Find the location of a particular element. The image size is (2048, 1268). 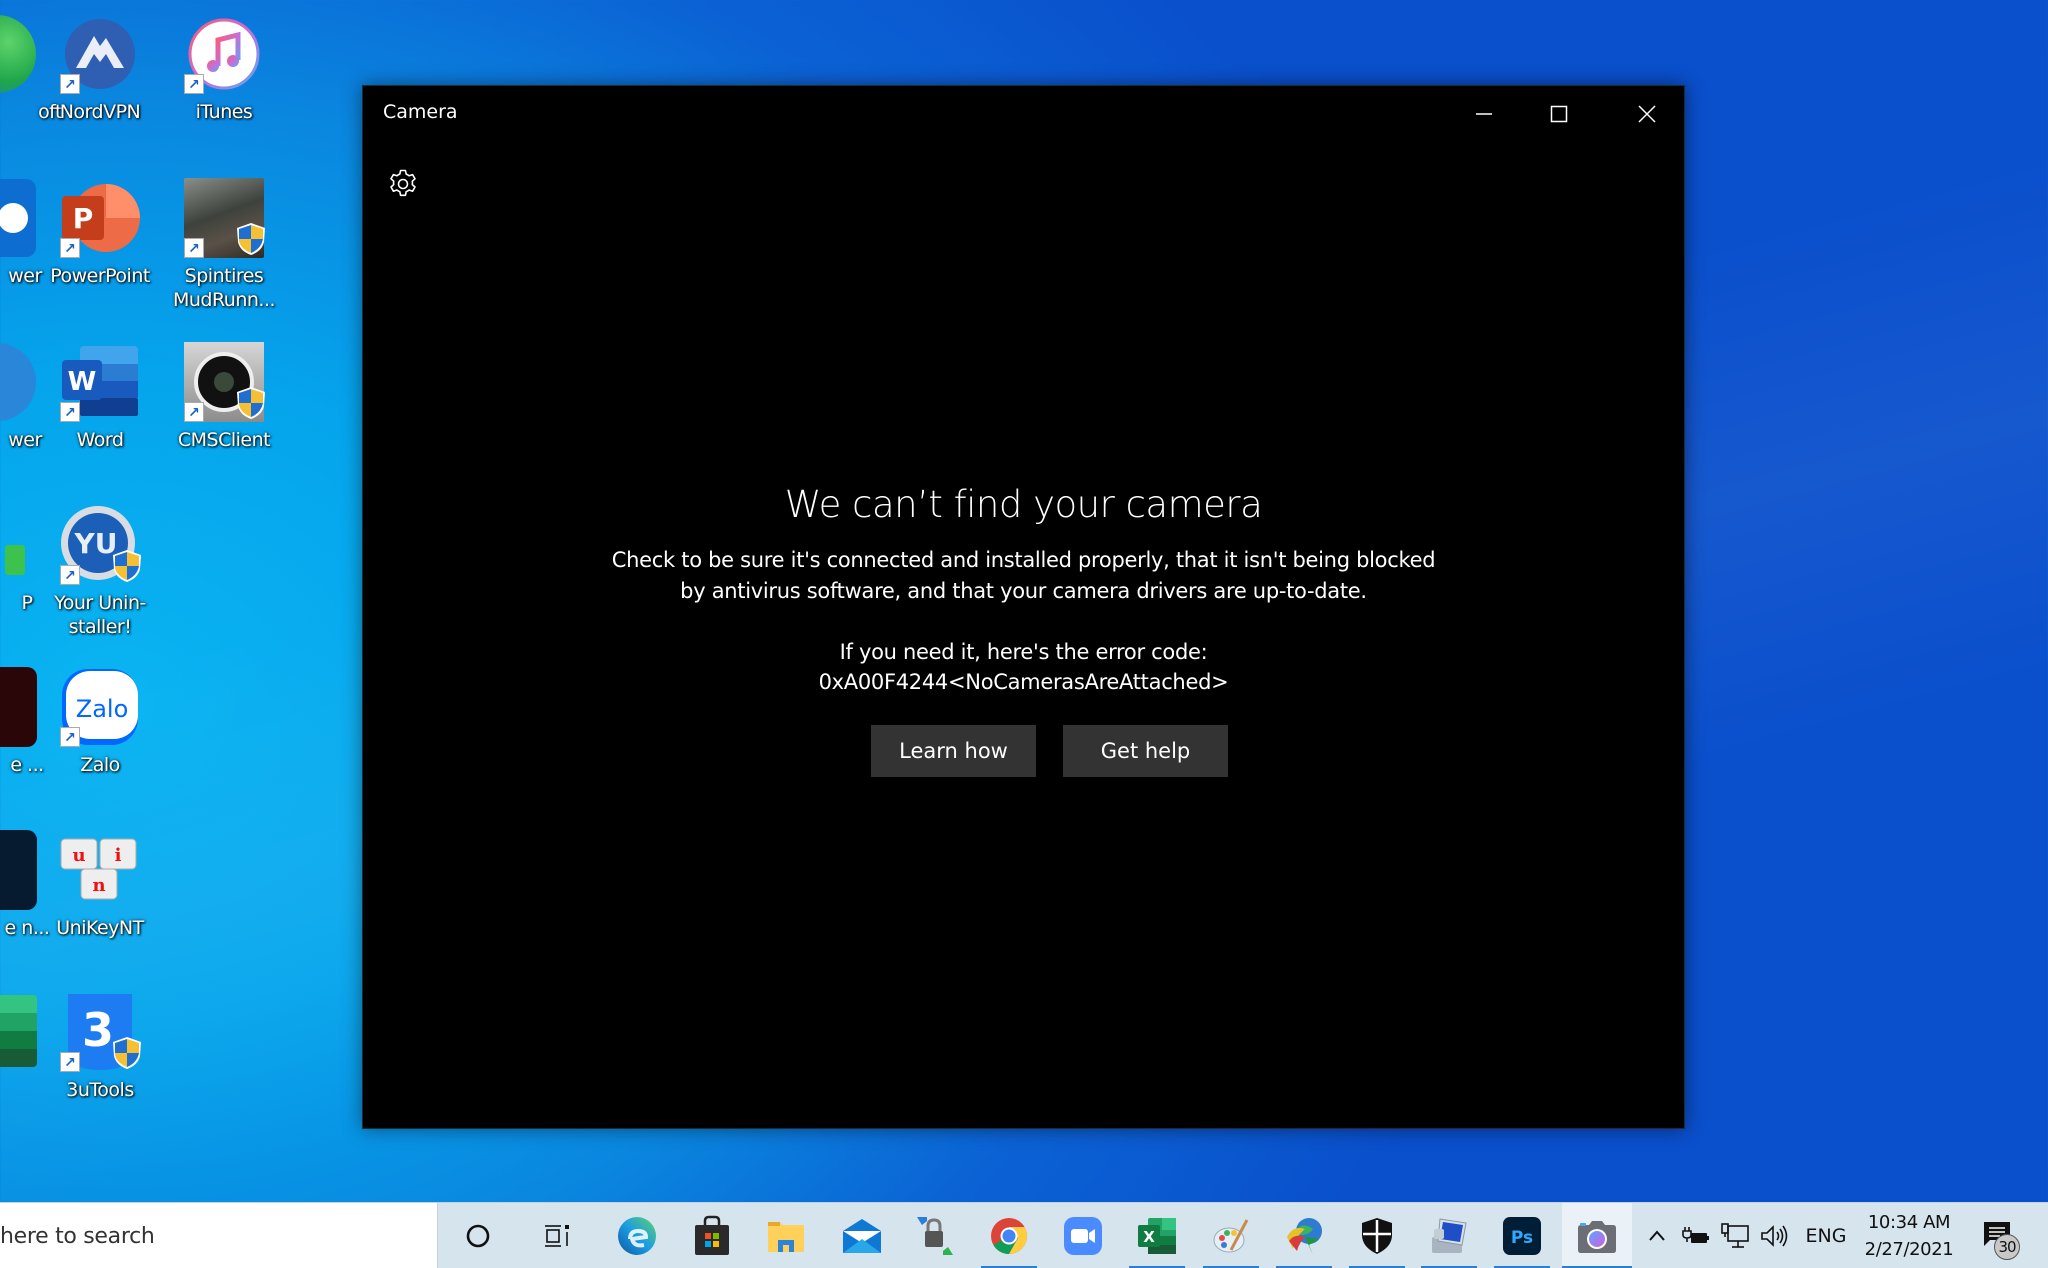

show-hidden-icons-button is located at coordinates (1657, 1235).